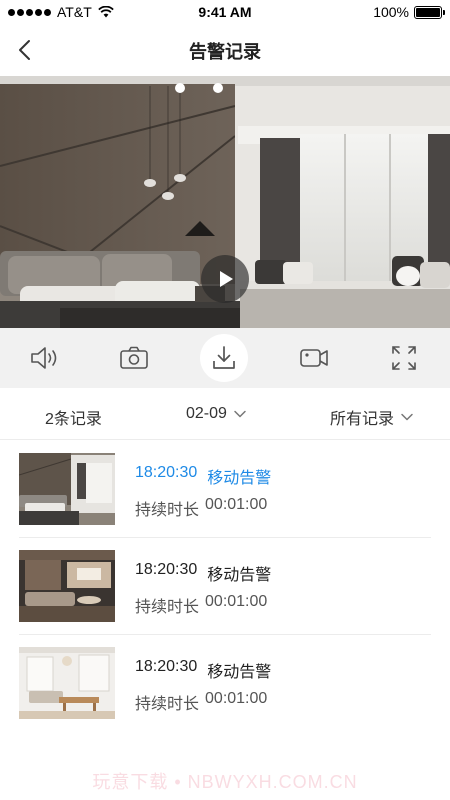 The width and height of the screenshot is (450, 800). I want to click on download-icon, so click(224, 357).